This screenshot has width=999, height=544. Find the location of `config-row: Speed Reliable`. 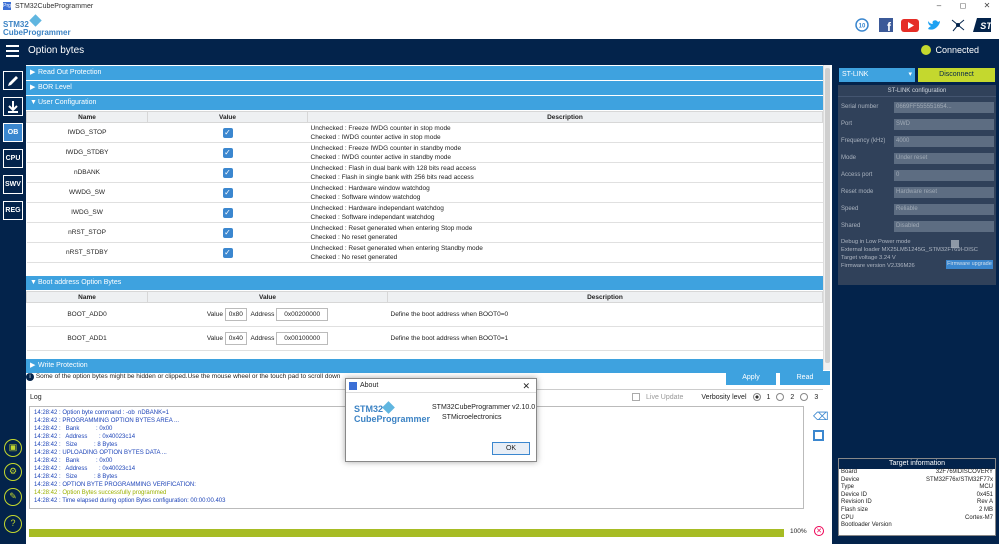

config-row: Speed Reliable is located at coordinates (917, 209).